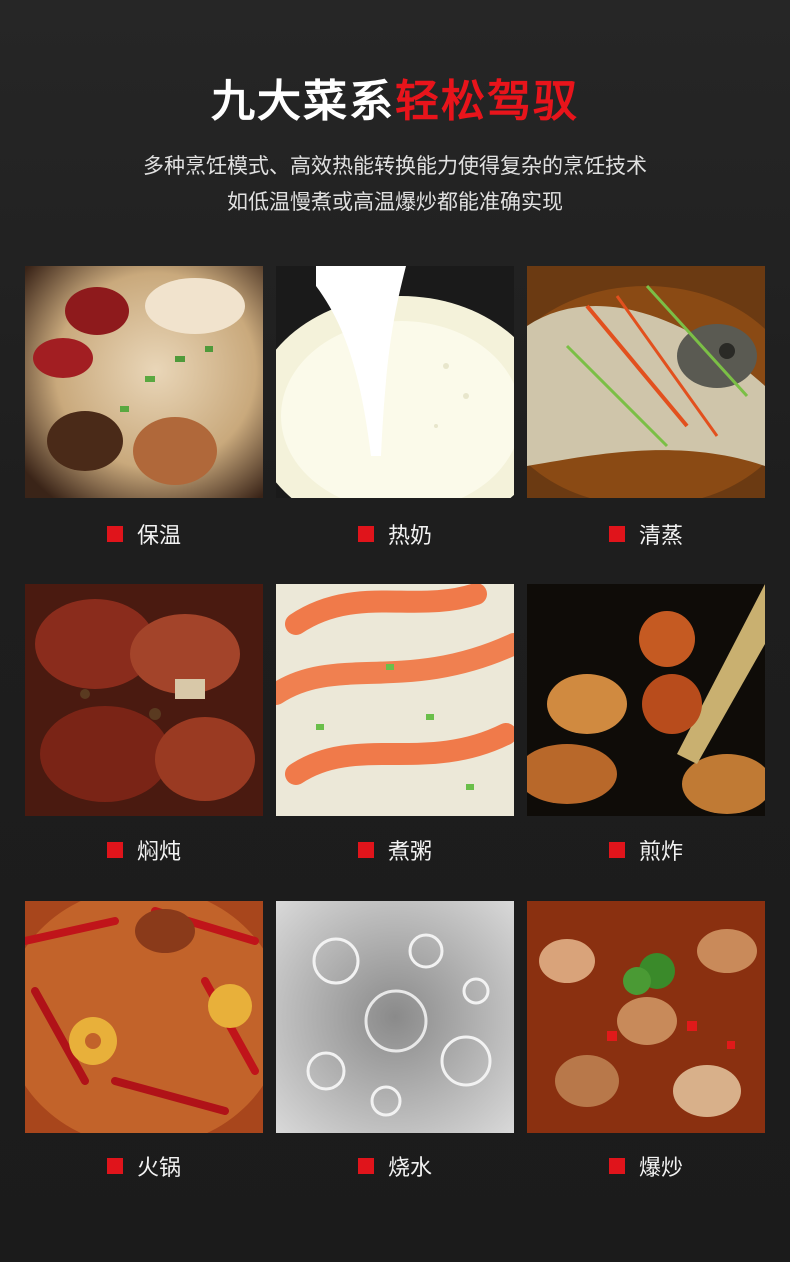  What do you see at coordinates (144, 534) in the screenshot?
I see `dish-label-keep-warm: 保温` at bounding box center [144, 534].